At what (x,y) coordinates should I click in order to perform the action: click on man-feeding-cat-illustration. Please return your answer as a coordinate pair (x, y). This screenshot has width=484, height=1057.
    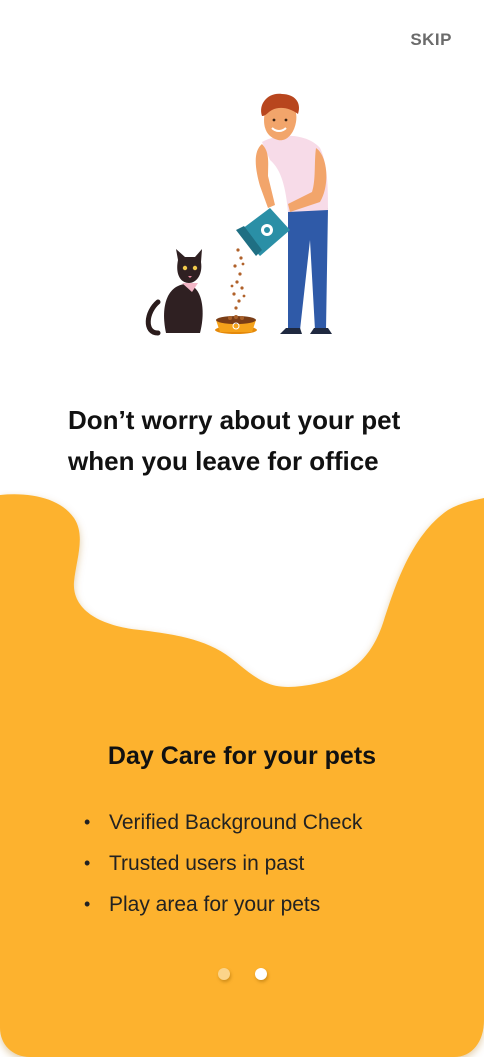
    Looking at the image, I should click on (238, 214).